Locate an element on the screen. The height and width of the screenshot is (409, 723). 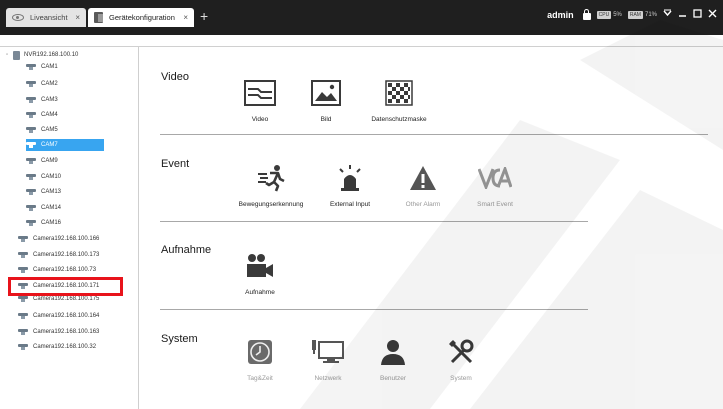
recording-camera-icon is located at coordinates (260, 266).